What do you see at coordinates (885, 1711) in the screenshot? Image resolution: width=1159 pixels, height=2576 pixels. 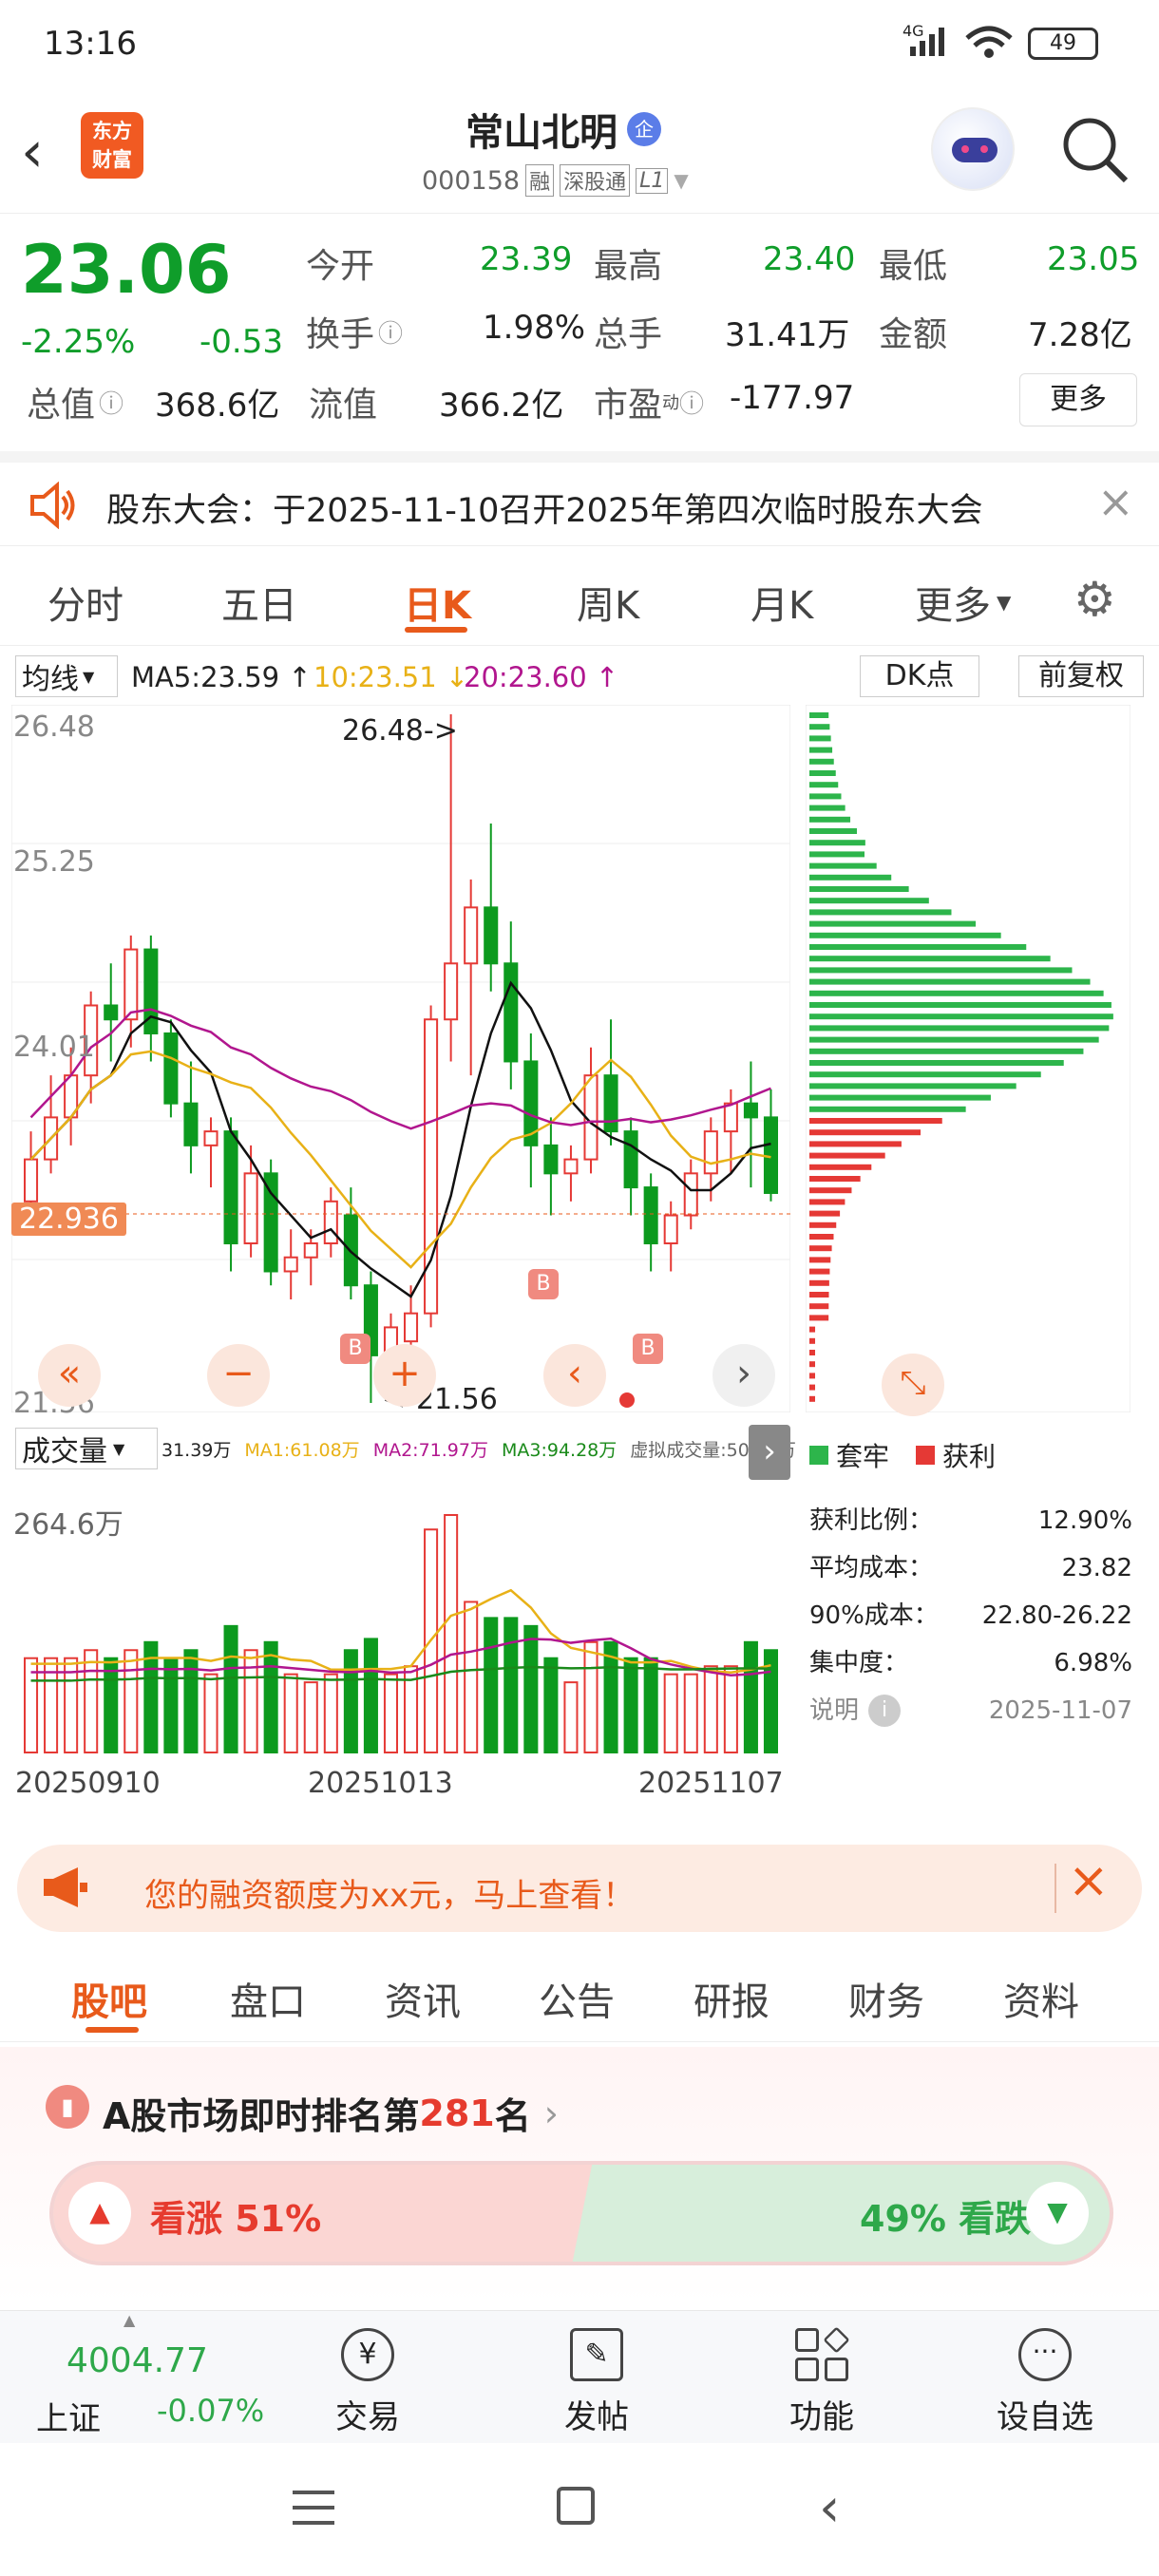 I see `info-icon: i` at bounding box center [885, 1711].